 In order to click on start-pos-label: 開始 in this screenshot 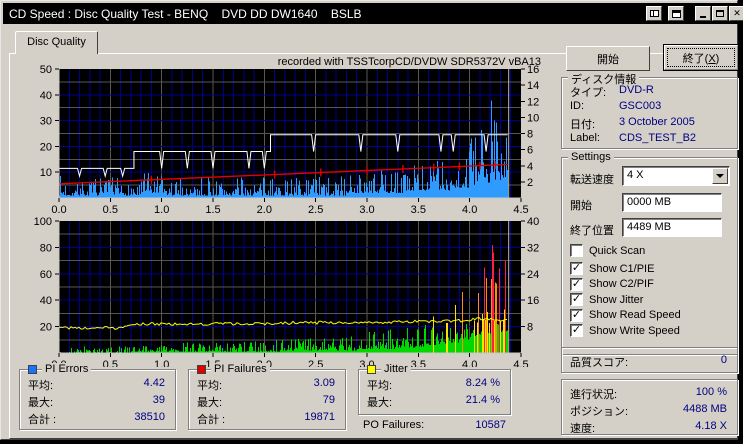, I will do `click(581, 206)`.